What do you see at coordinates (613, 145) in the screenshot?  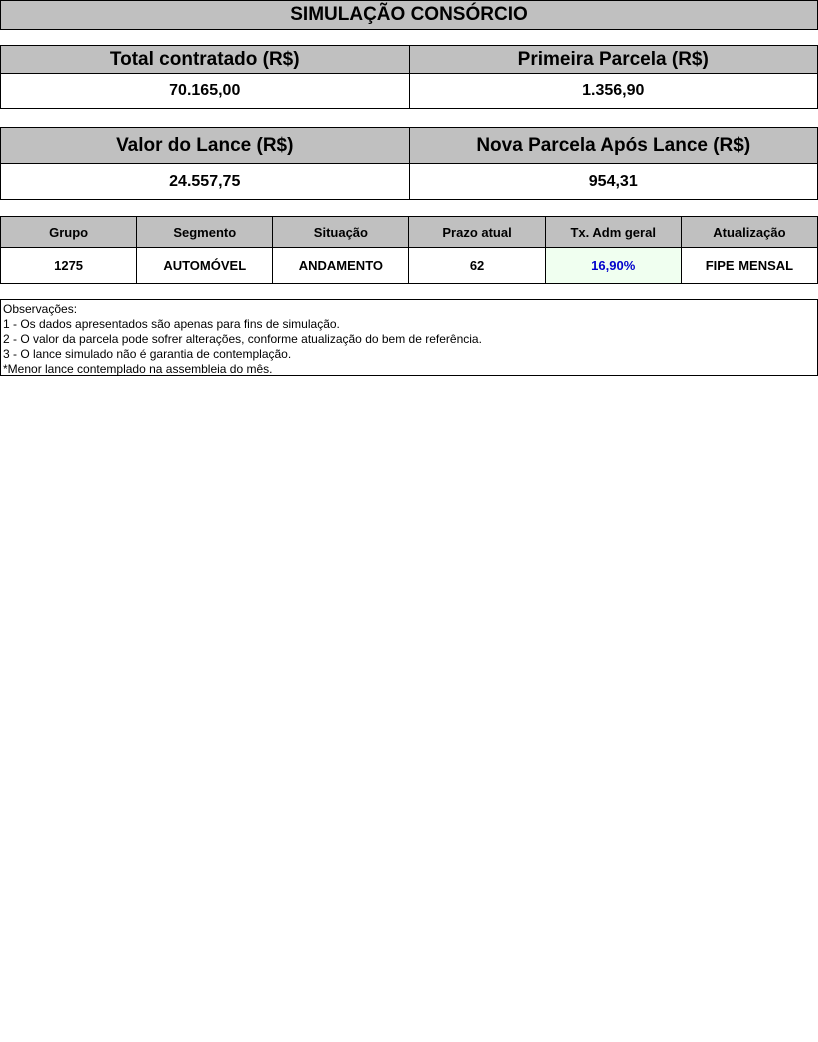 I see `nova-parcela-label: Nova Parcela Após Lance (R$)` at bounding box center [613, 145].